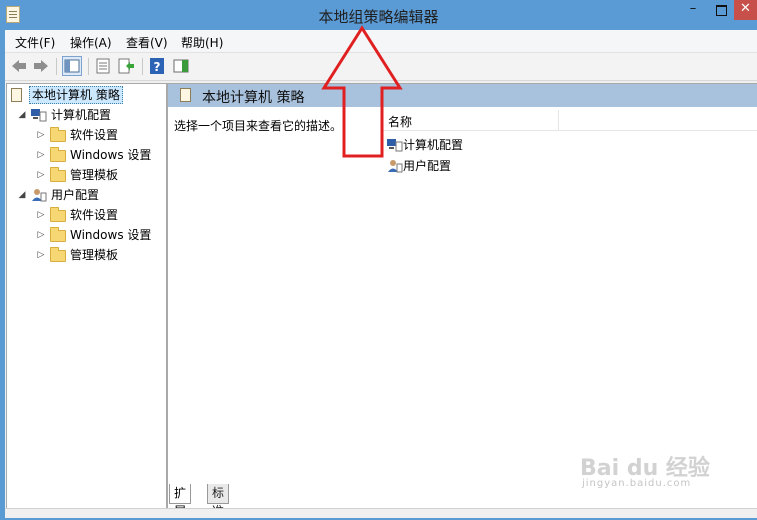 This screenshot has height=520, width=757. Describe the element at coordinates (253, 98) in the screenshot. I see `result-header-title: 本地计算机 策略` at that location.